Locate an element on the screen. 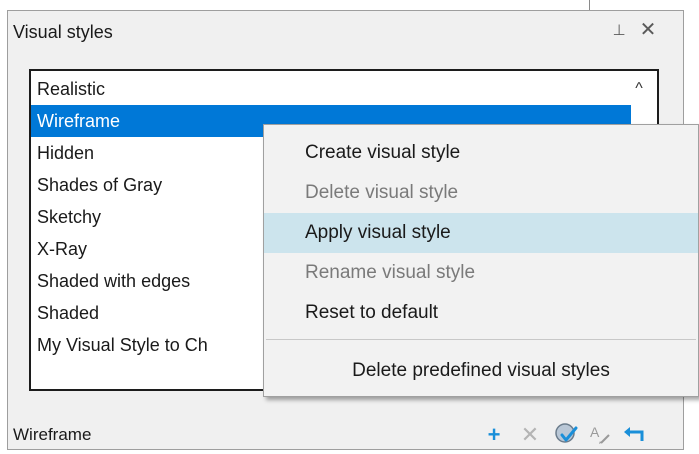  svg-text: A is located at coordinates (595, 432).